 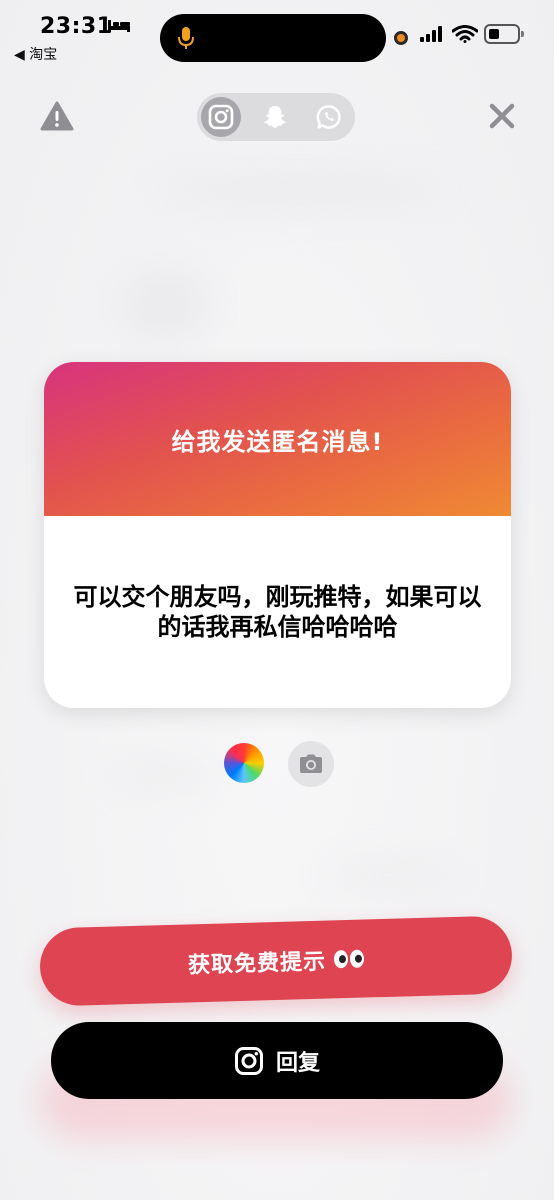 What do you see at coordinates (349, 959) in the screenshot?
I see `eyes-emoji-icon` at bounding box center [349, 959].